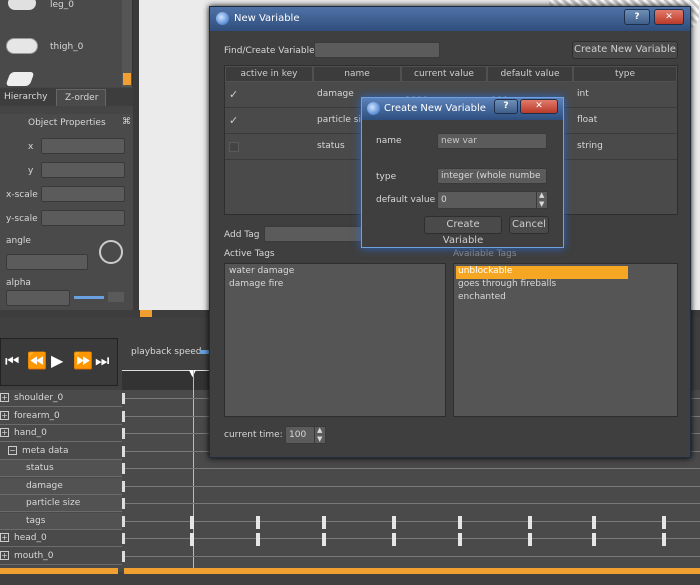 The width and height of the screenshot is (700, 585). Describe the element at coordinates (12, 361) in the screenshot. I see `skip-start-icon: ⏮` at that location.